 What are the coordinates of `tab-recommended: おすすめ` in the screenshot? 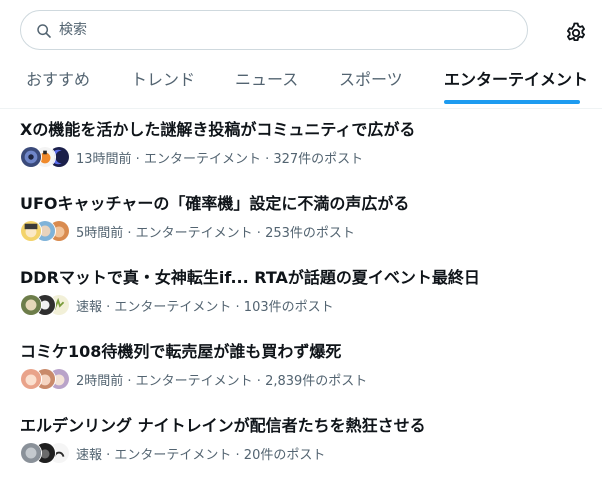 It's located at (58, 85).